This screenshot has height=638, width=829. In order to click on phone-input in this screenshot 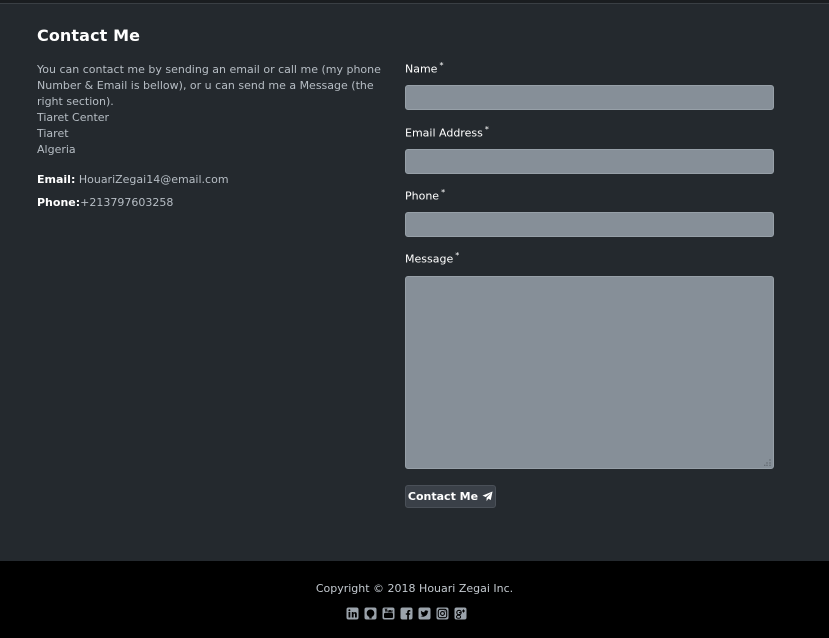, I will do `click(589, 224)`.